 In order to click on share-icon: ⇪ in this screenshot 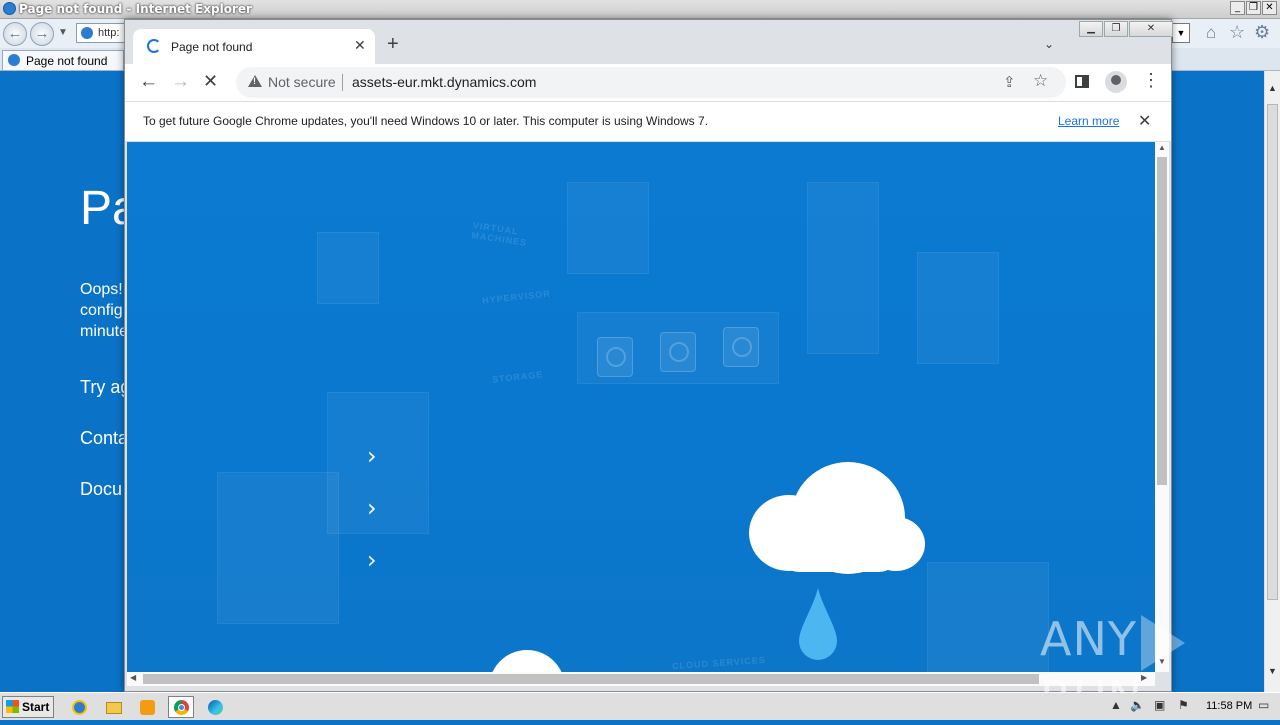, I will do `click(1009, 82)`.